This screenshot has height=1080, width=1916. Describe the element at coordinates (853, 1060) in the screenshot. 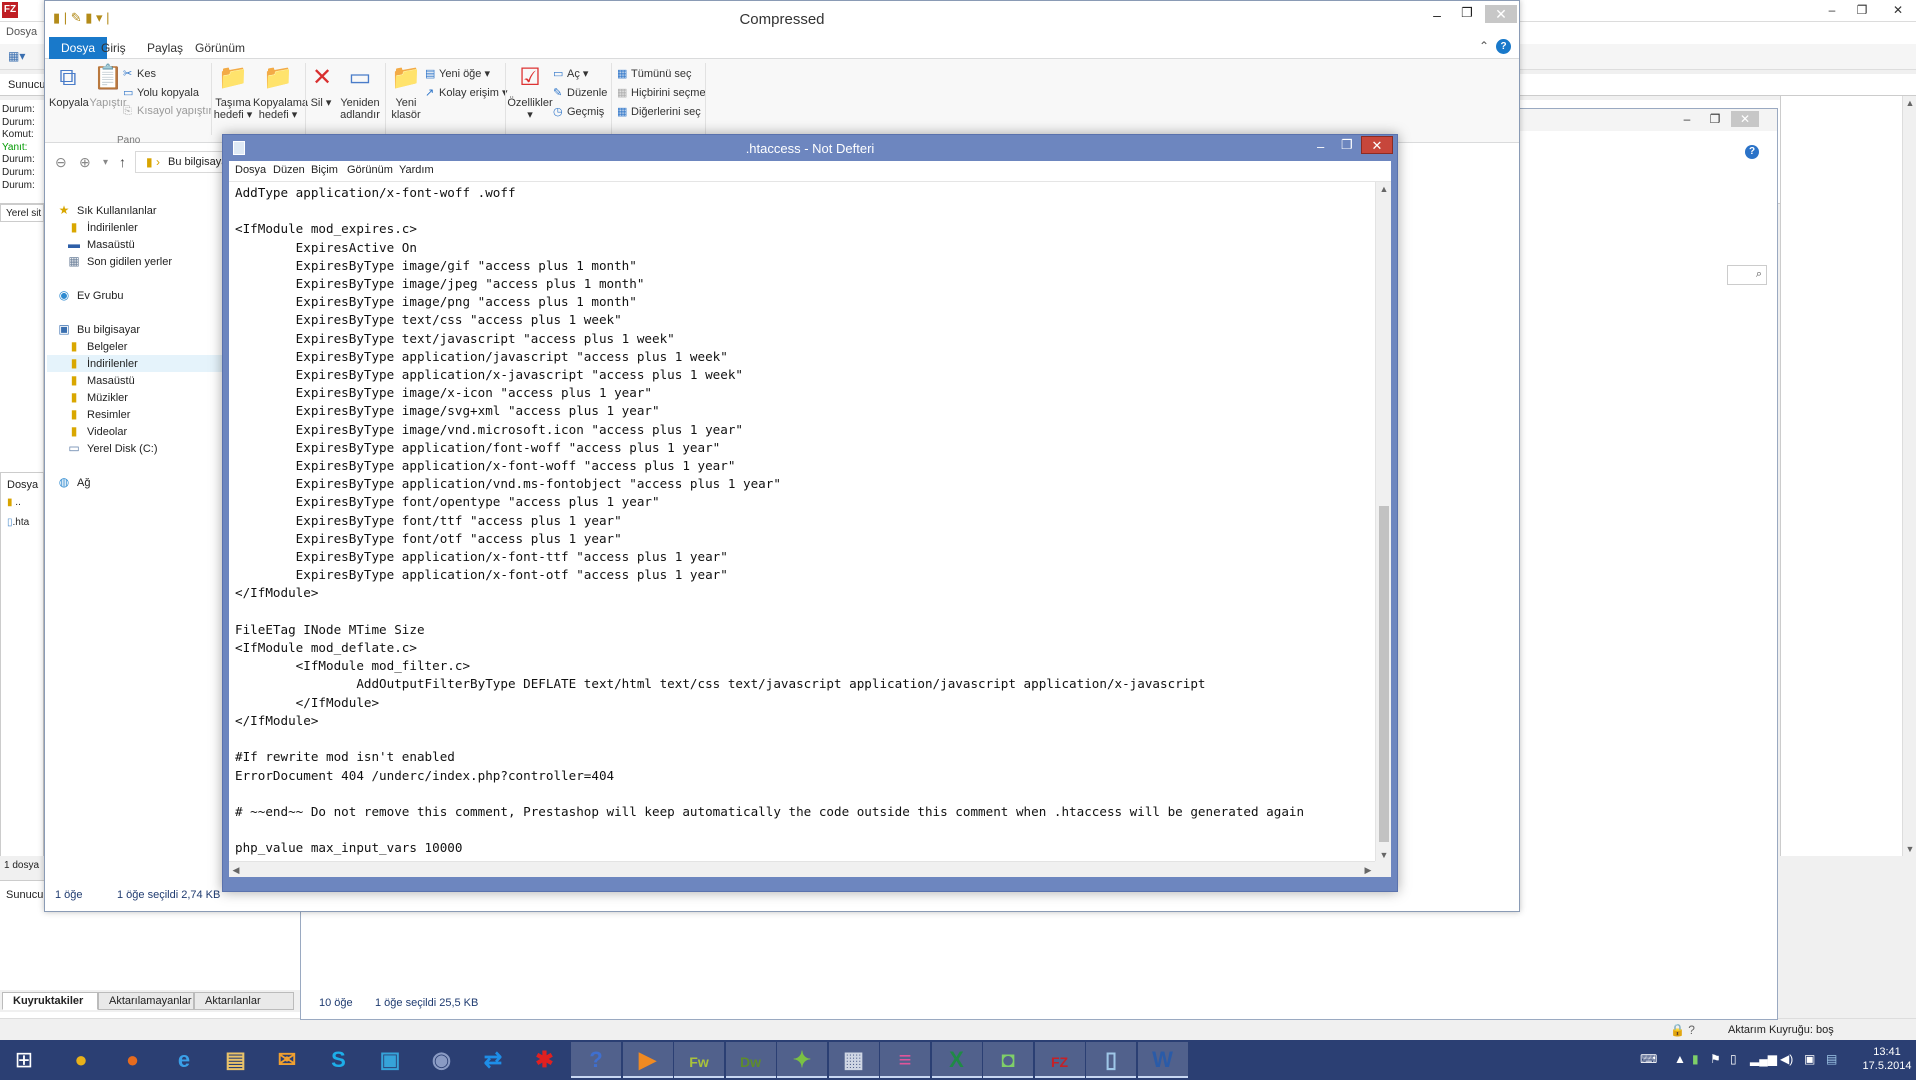

I see `taskbar-button: ▦` at that location.